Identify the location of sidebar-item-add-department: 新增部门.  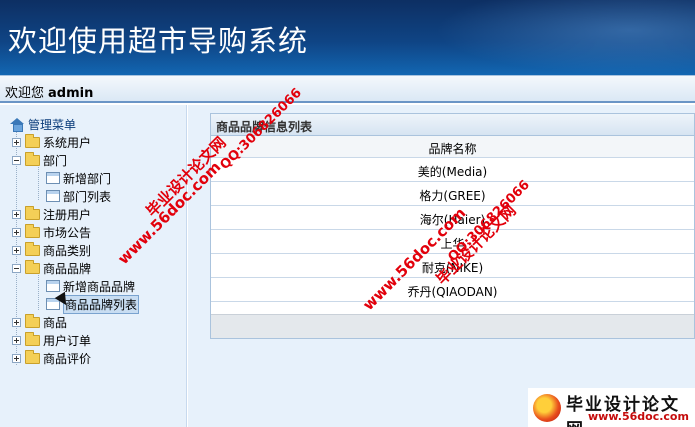
(78, 178).